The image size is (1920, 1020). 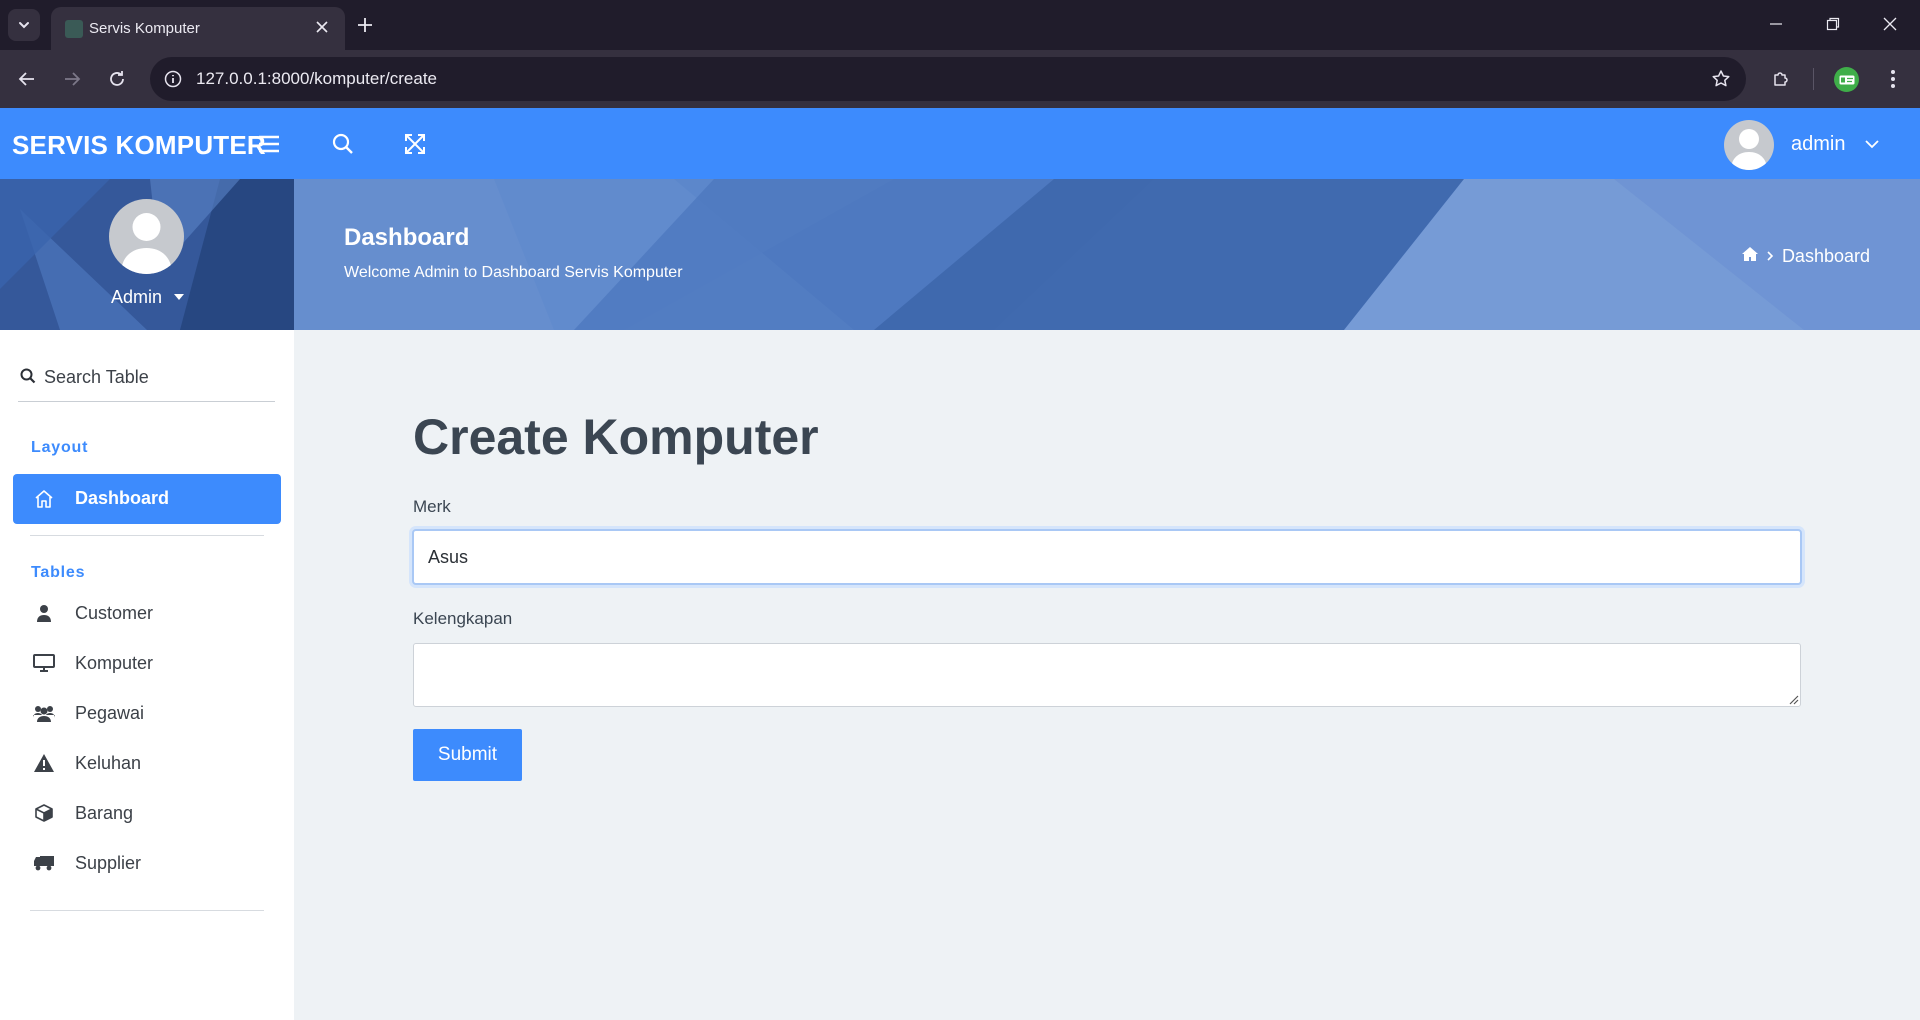 I want to click on close-window-button, so click(x=1890, y=24).